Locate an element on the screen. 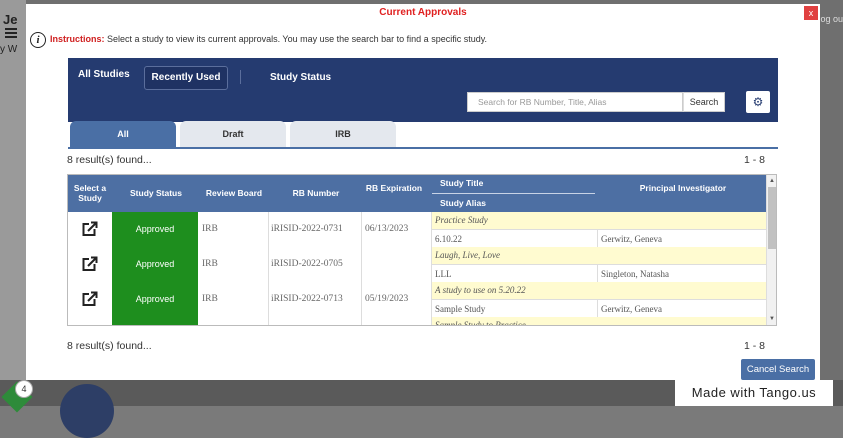 This screenshot has height=438, width=843. subtab-underline is located at coordinates (423, 148).